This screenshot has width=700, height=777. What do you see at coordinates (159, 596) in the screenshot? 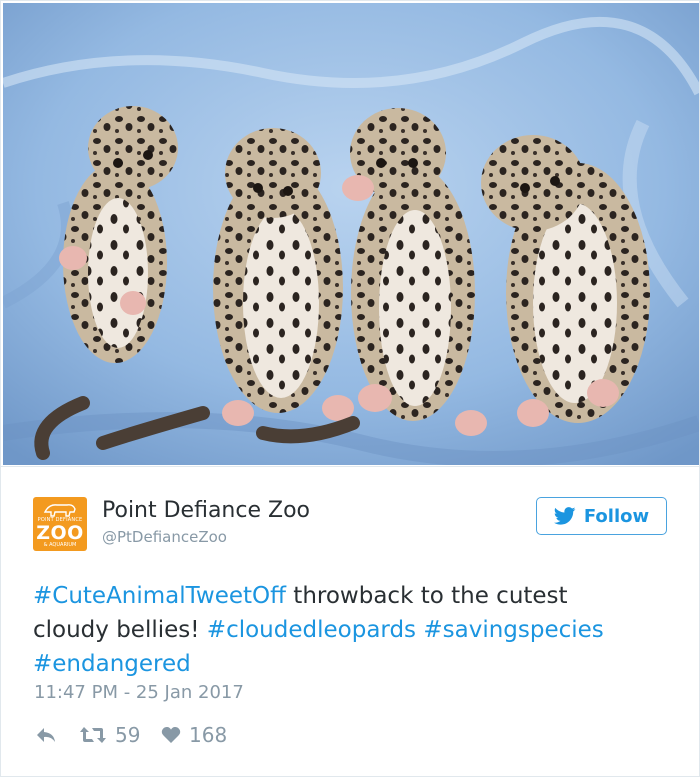
I see `hashtag-link: #CuteAnimalTweetOff` at bounding box center [159, 596].